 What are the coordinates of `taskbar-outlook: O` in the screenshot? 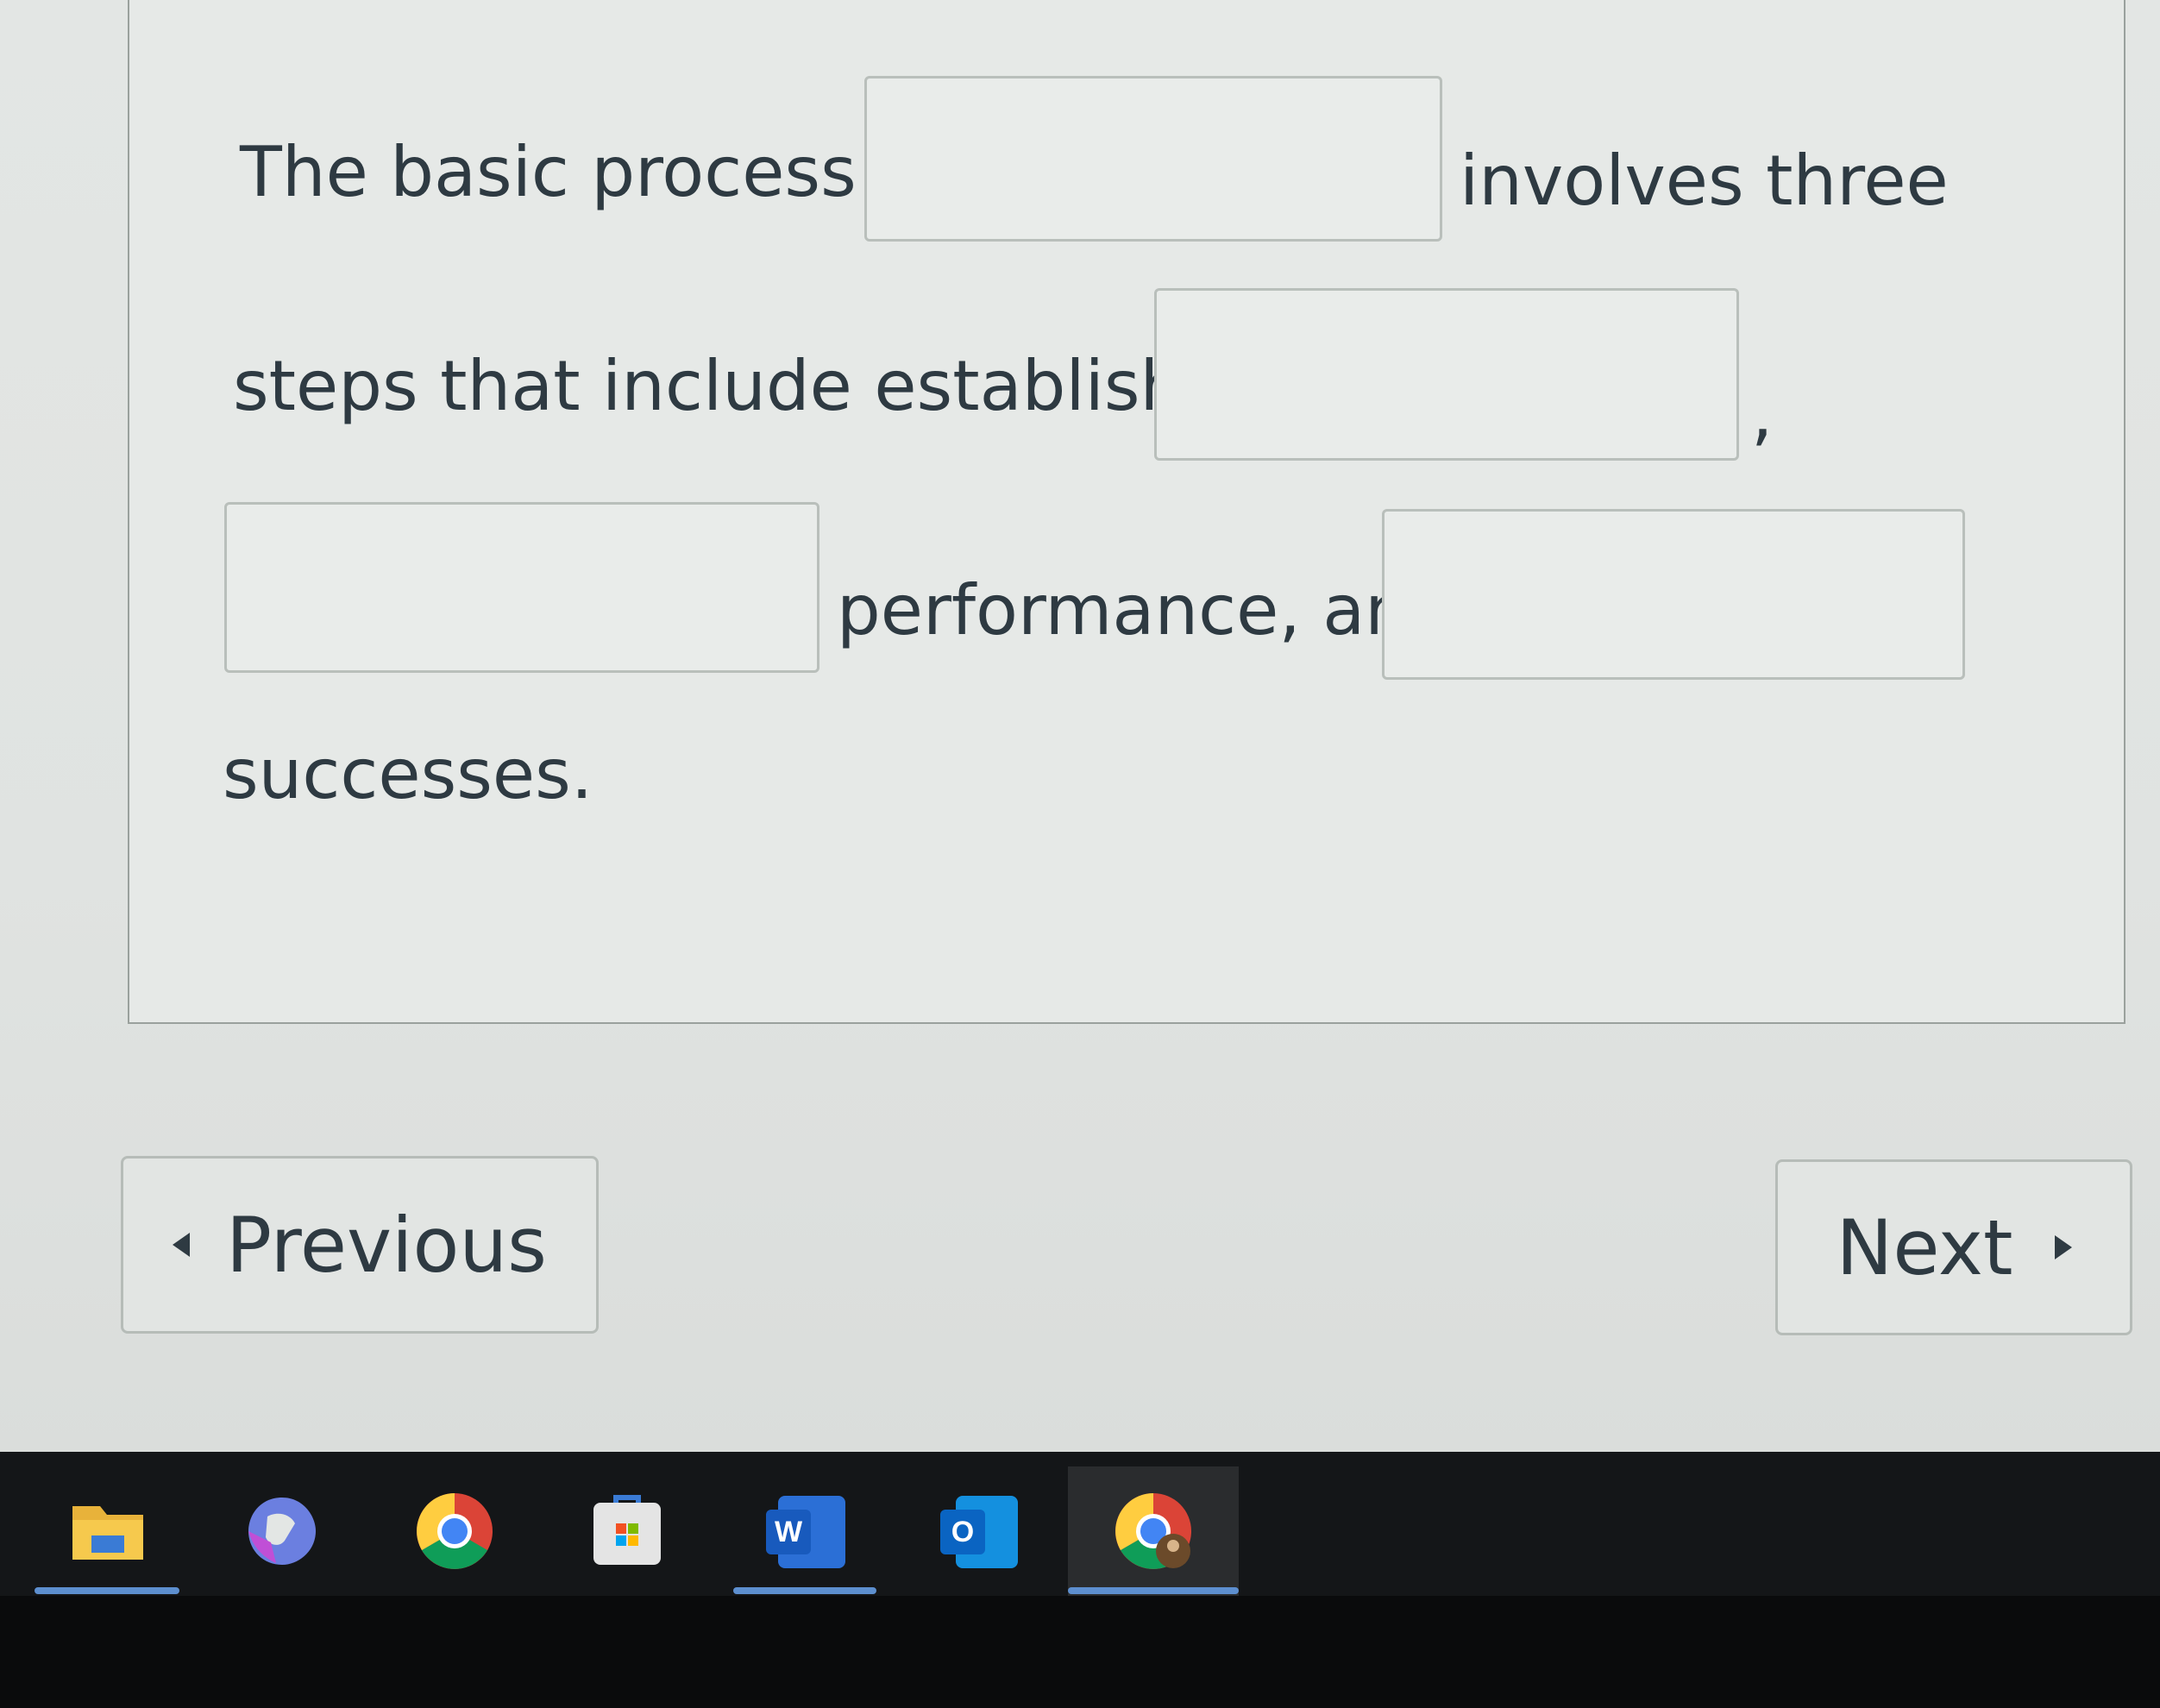 It's located at (977, 1531).